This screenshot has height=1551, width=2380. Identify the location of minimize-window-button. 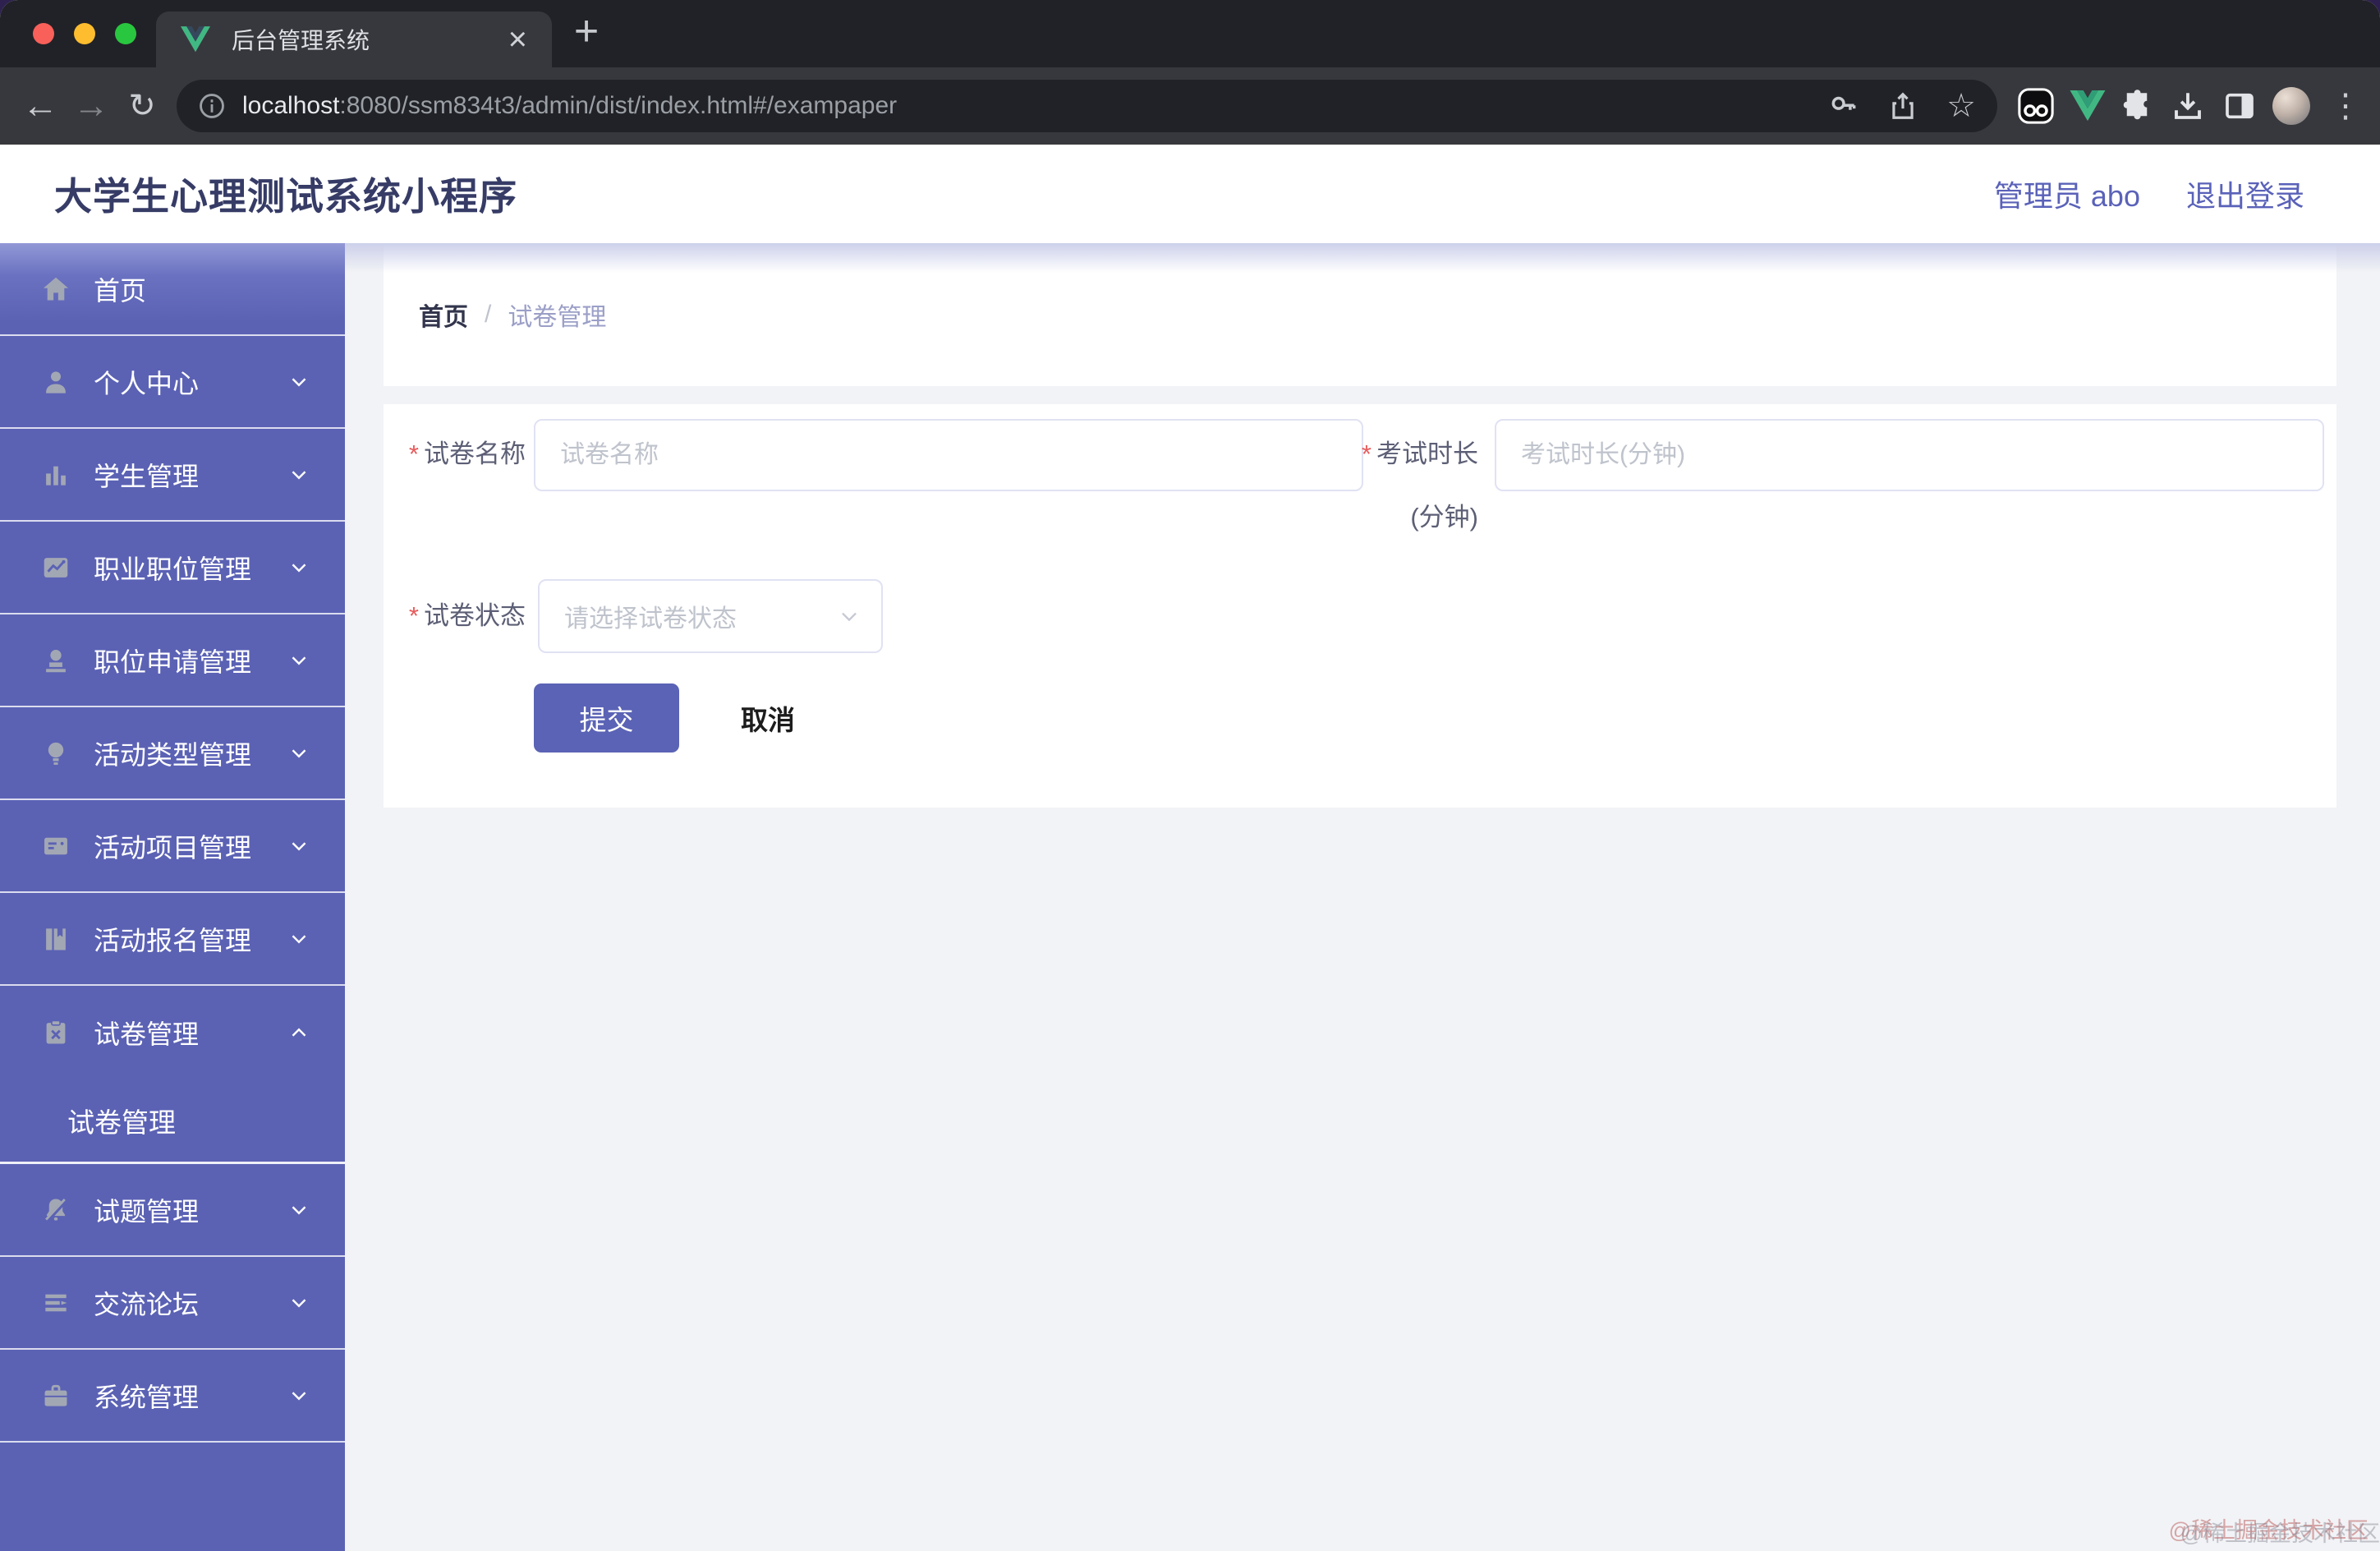
(84, 33).